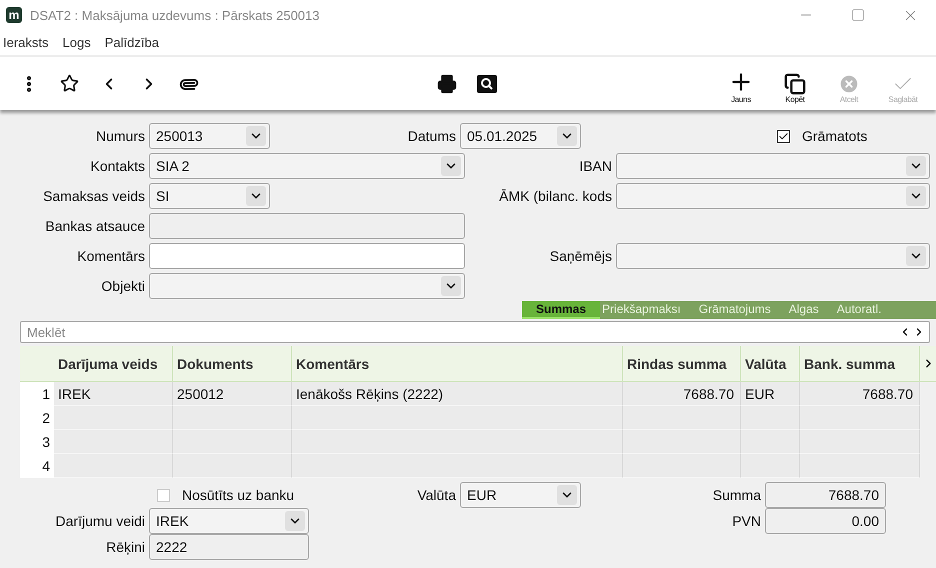 This screenshot has width=936, height=568. I want to click on header-corner-cell, so click(37, 364).